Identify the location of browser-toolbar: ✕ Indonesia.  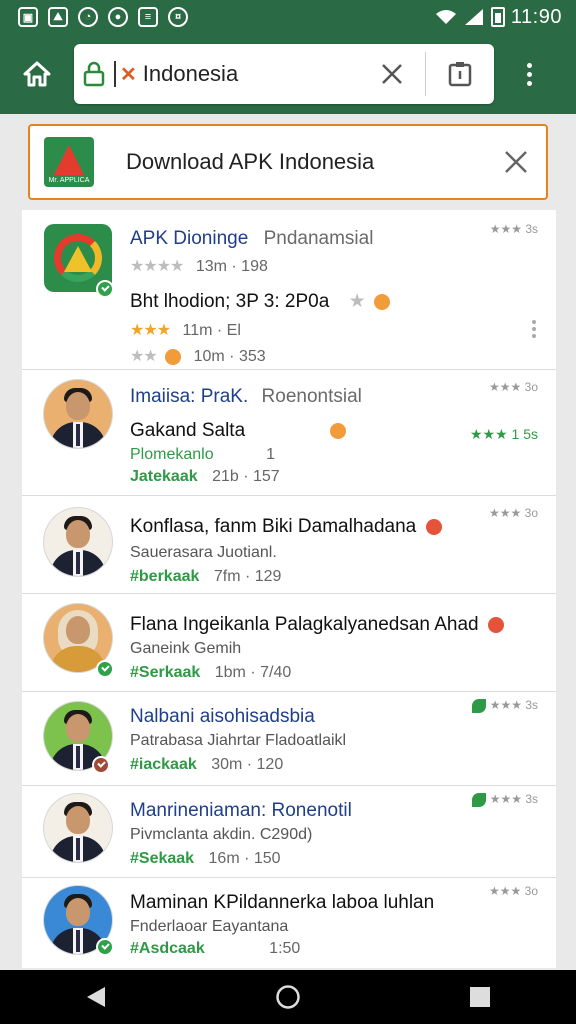
(288, 74).